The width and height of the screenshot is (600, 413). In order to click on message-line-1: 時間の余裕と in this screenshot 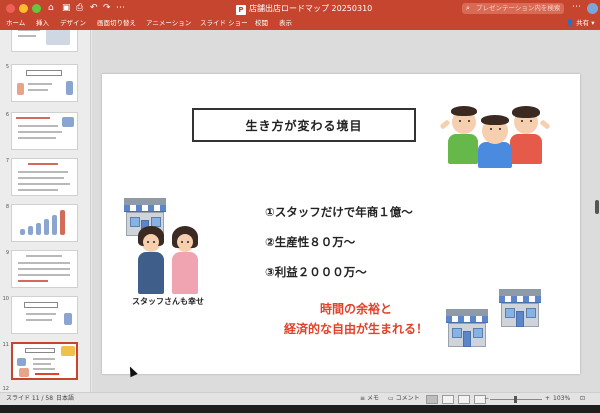, I will do `click(356, 308)`.